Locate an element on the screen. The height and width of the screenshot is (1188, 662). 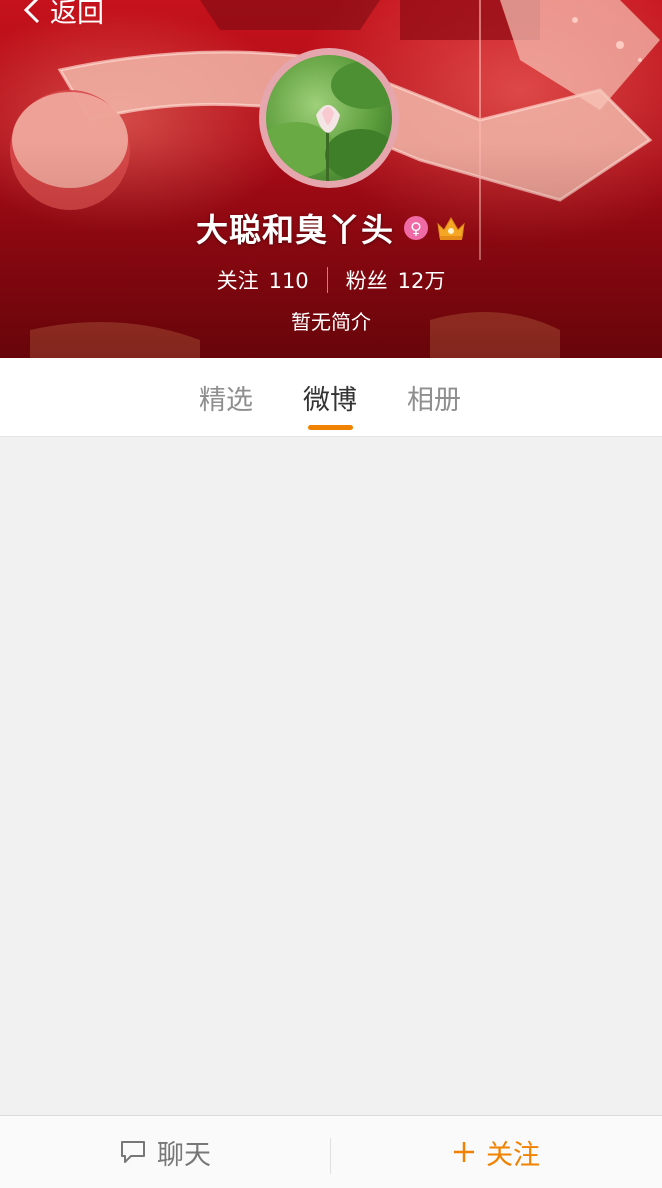
active-tab-indicator is located at coordinates (330, 427).